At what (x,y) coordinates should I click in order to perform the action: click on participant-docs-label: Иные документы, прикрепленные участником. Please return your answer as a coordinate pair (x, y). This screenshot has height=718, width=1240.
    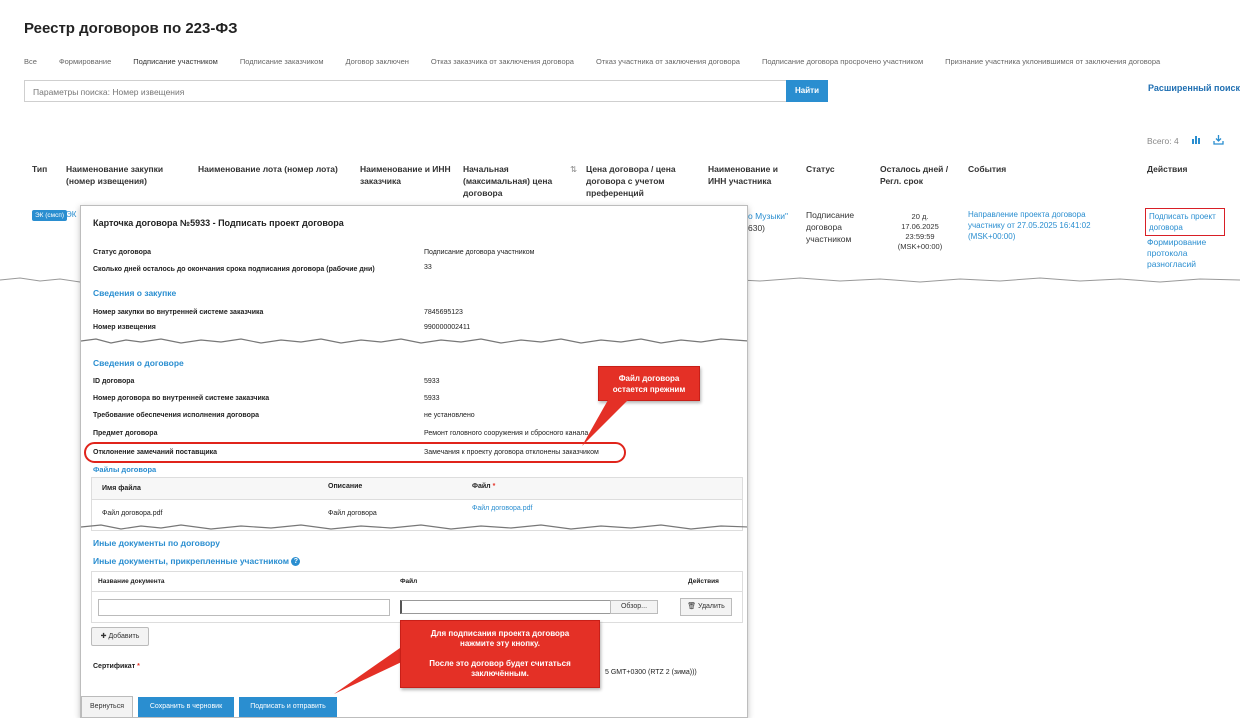
    Looking at the image, I should click on (191, 561).